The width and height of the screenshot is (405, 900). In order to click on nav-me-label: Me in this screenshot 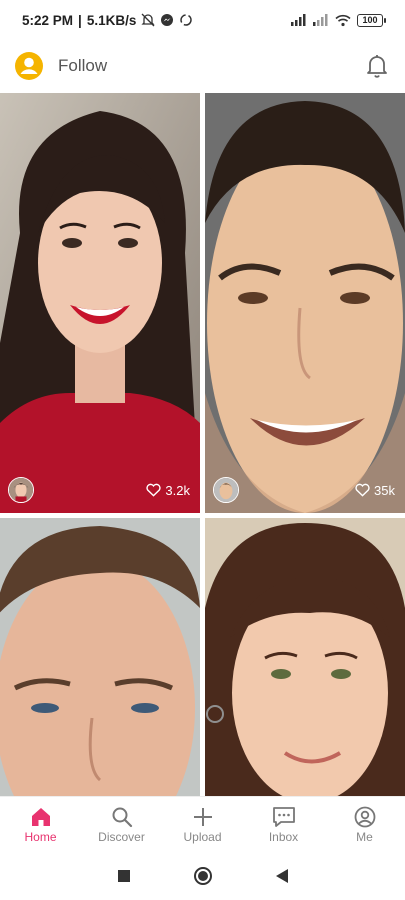, I will do `click(364, 836)`.